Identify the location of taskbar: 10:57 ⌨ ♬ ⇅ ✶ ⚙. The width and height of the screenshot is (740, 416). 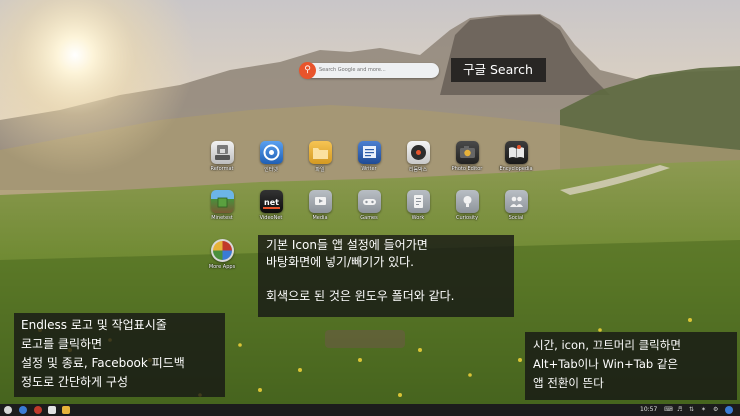
(370, 410).